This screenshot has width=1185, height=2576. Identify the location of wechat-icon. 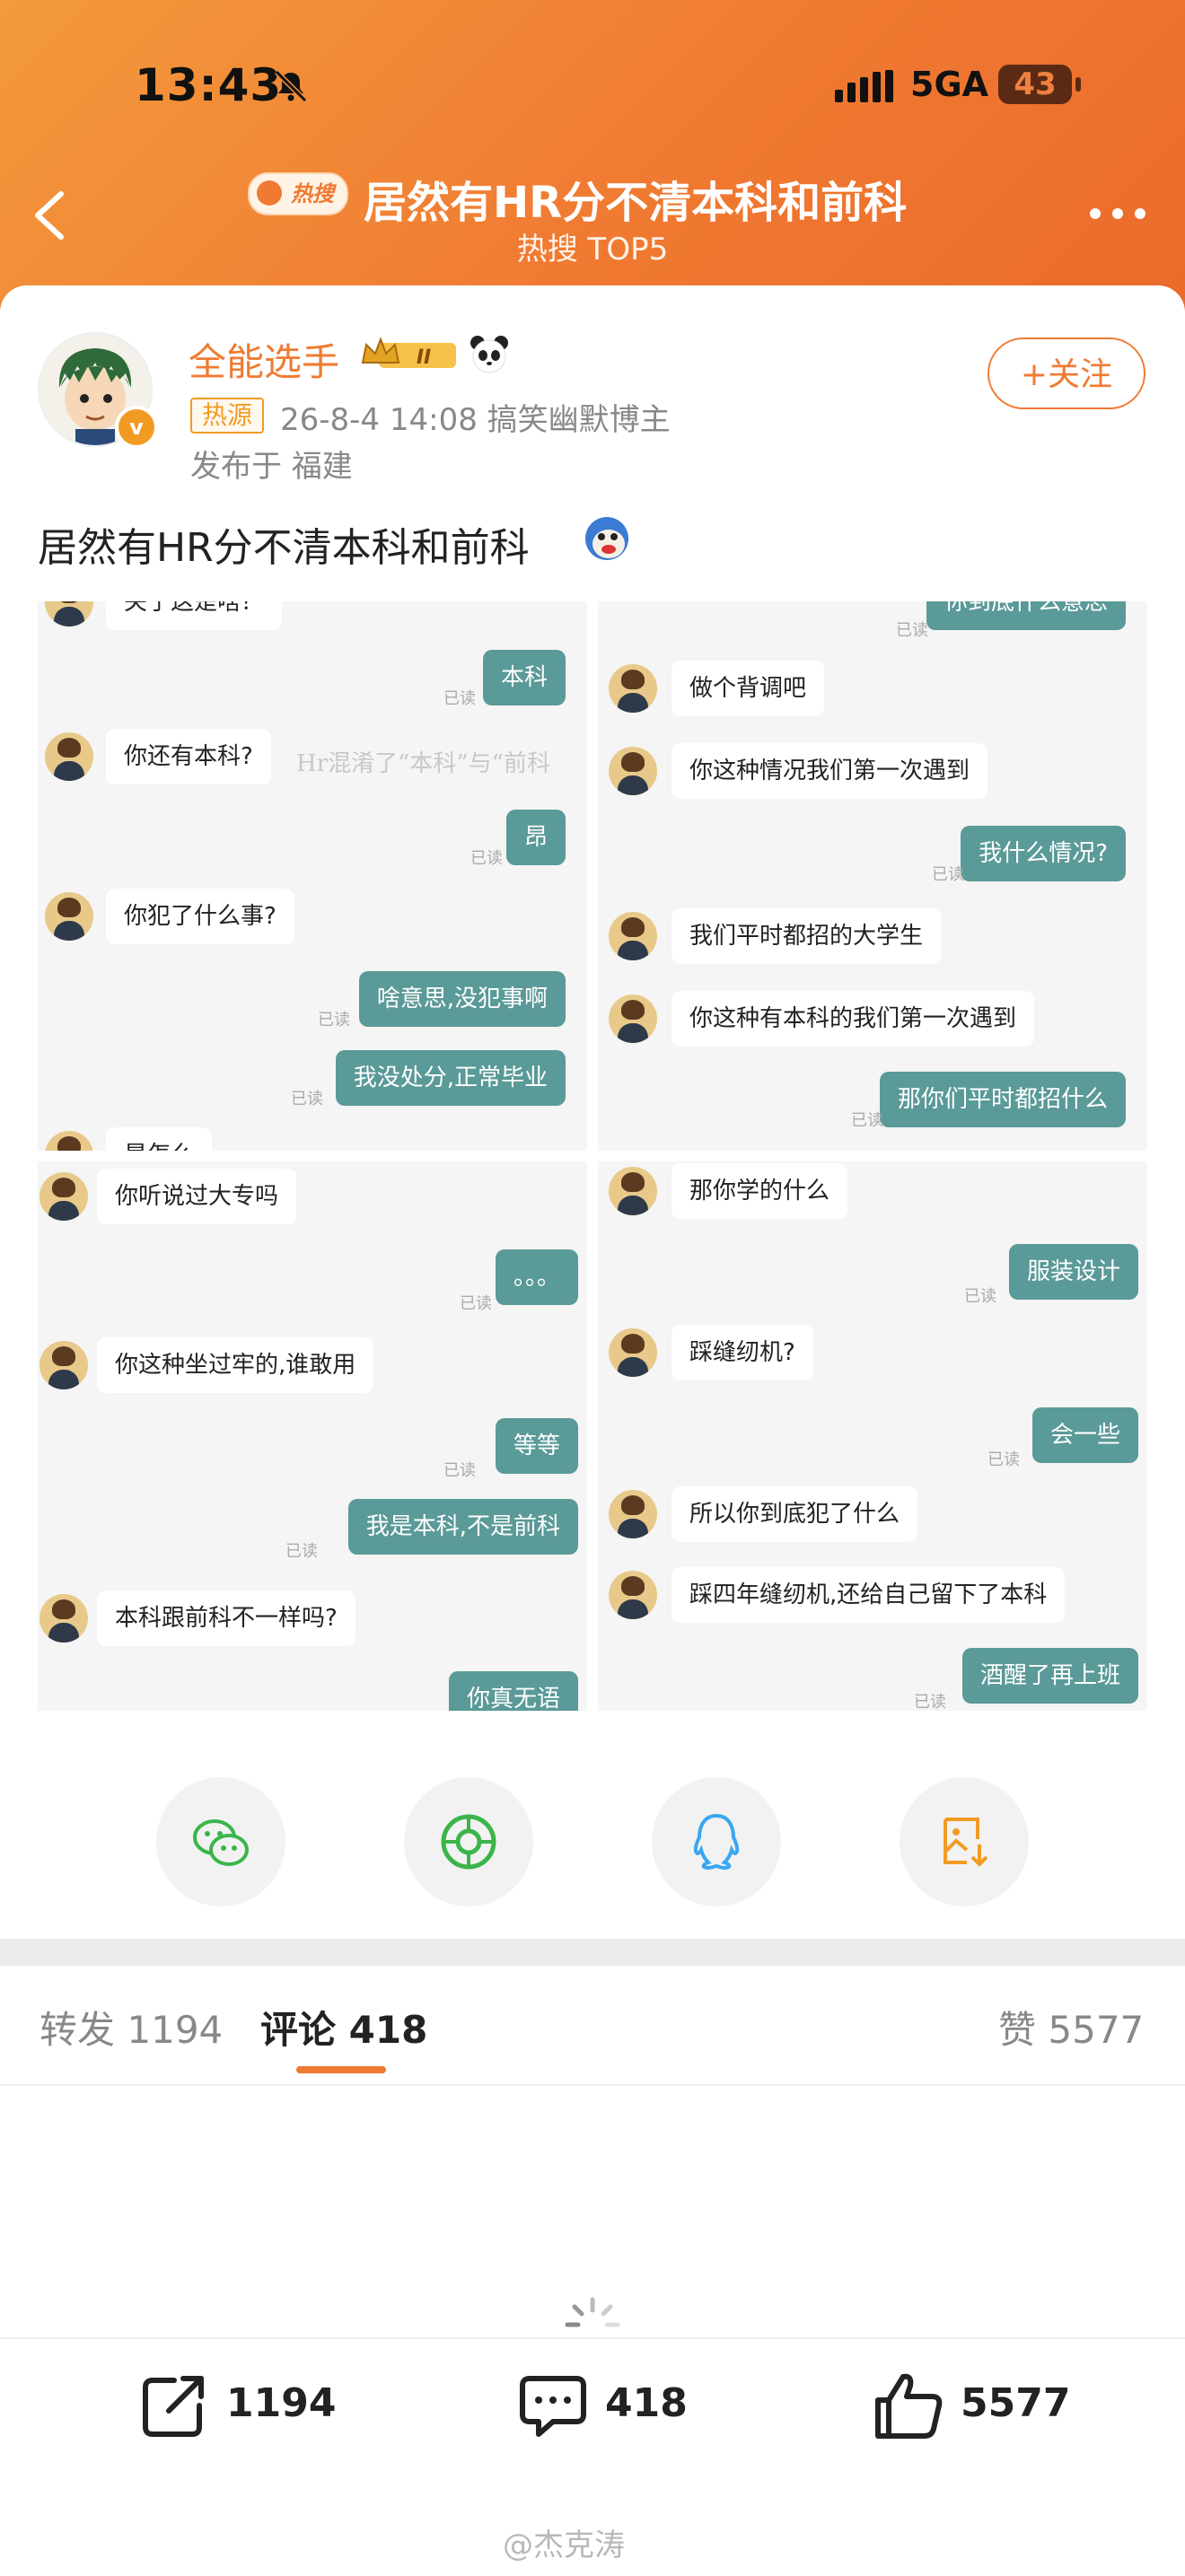
(221, 1842).